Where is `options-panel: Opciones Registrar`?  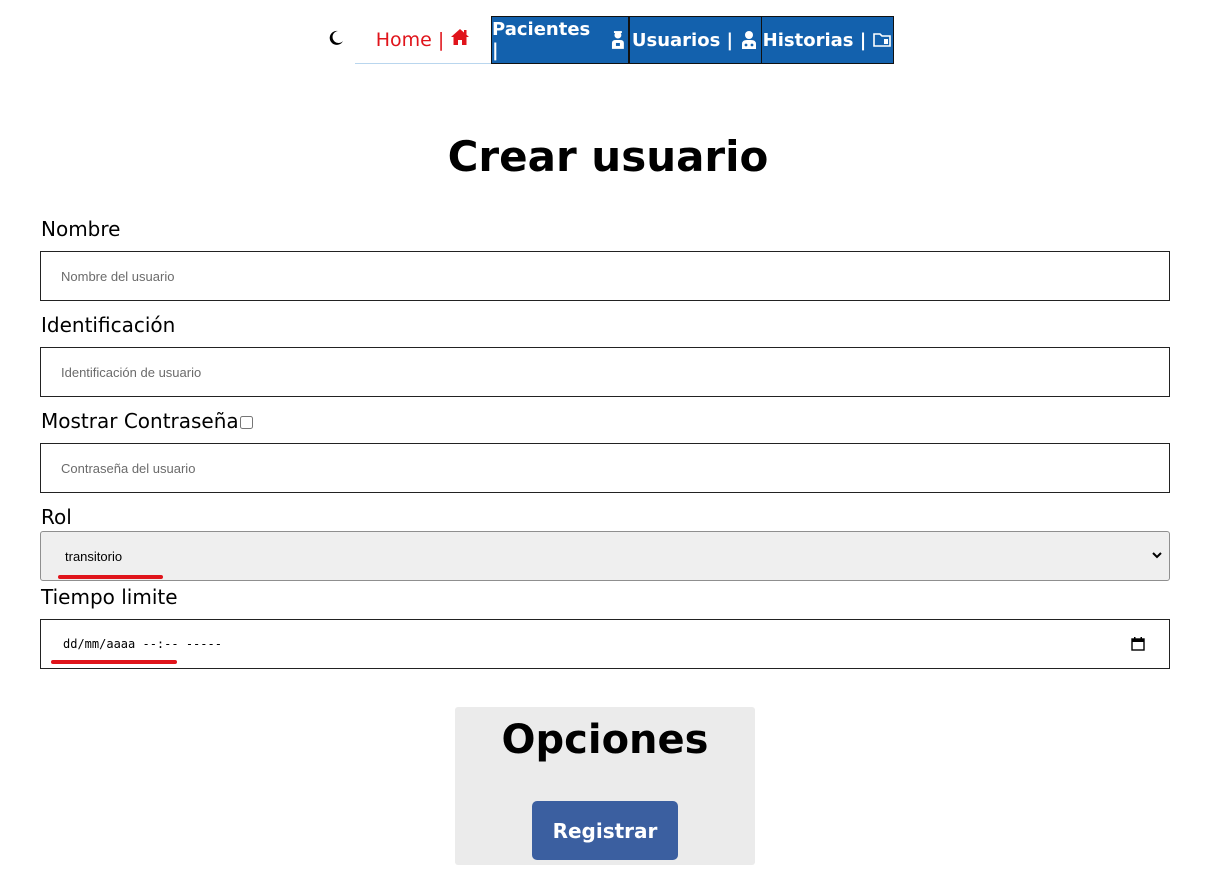 options-panel: Opciones Registrar is located at coordinates (605, 786).